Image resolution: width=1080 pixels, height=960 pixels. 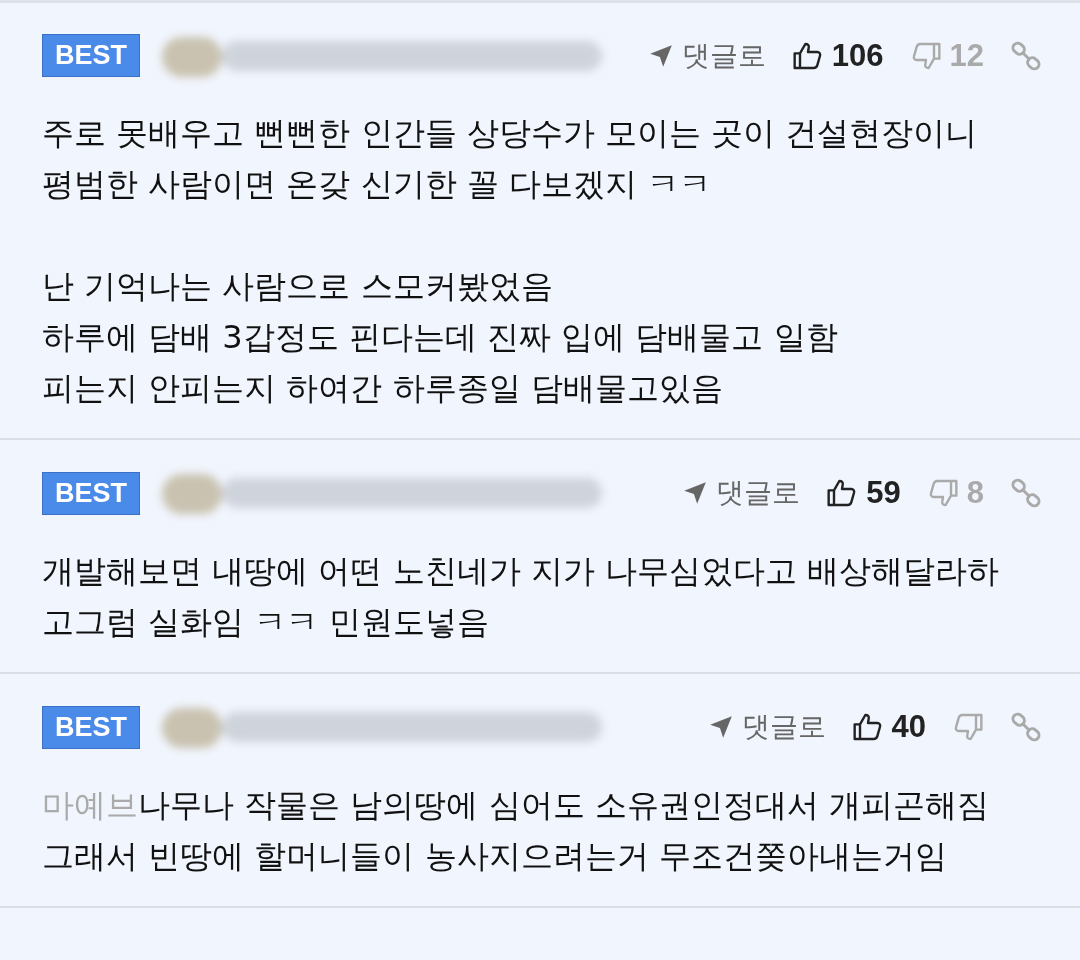 I want to click on comment-text: 마예브나무나 작물은 남의땅에 심어도 소유권인정대서 개피곤해짐 그래서 빈땅에 할머니들이 농사지으려는거 무조건쫒아내는거임, so click(x=516, y=831).